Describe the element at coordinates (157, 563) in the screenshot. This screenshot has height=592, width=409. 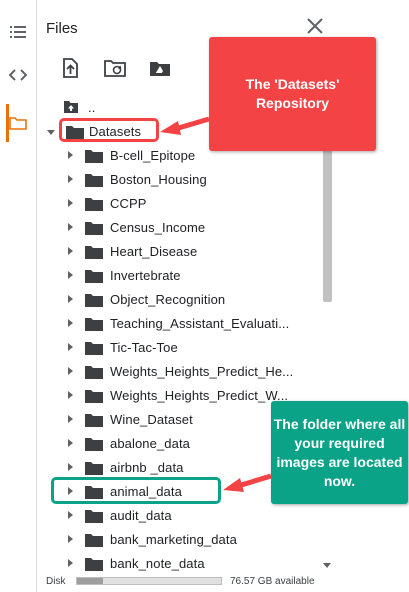
I see `tree-label: bank_note_data` at that location.